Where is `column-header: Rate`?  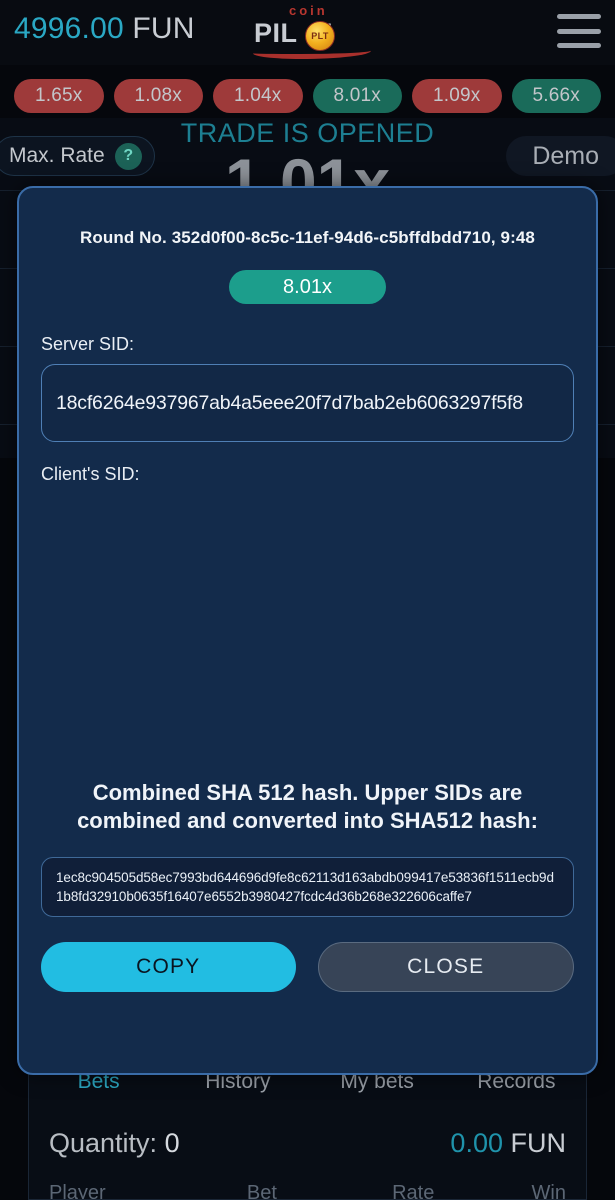
column-header: Rate is located at coordinates (413, 1191).